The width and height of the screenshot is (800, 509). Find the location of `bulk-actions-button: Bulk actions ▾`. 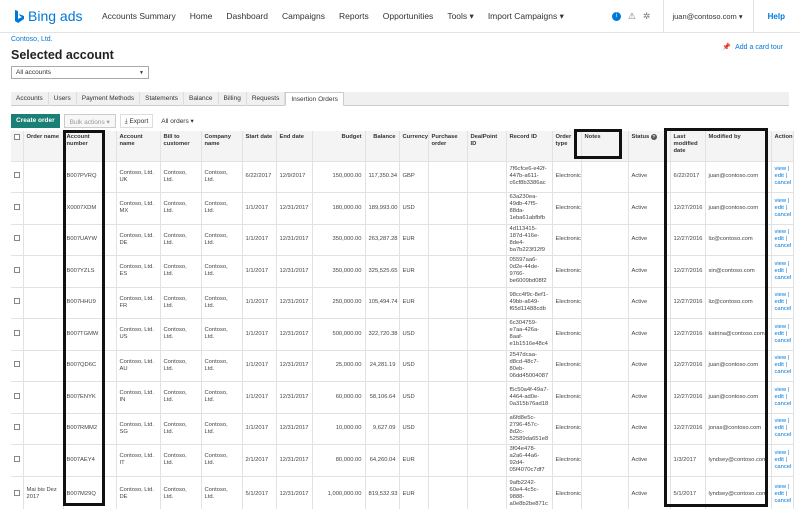

bulk-actions-button: Bulk actions ▾ is located at coordinates (89, 121).